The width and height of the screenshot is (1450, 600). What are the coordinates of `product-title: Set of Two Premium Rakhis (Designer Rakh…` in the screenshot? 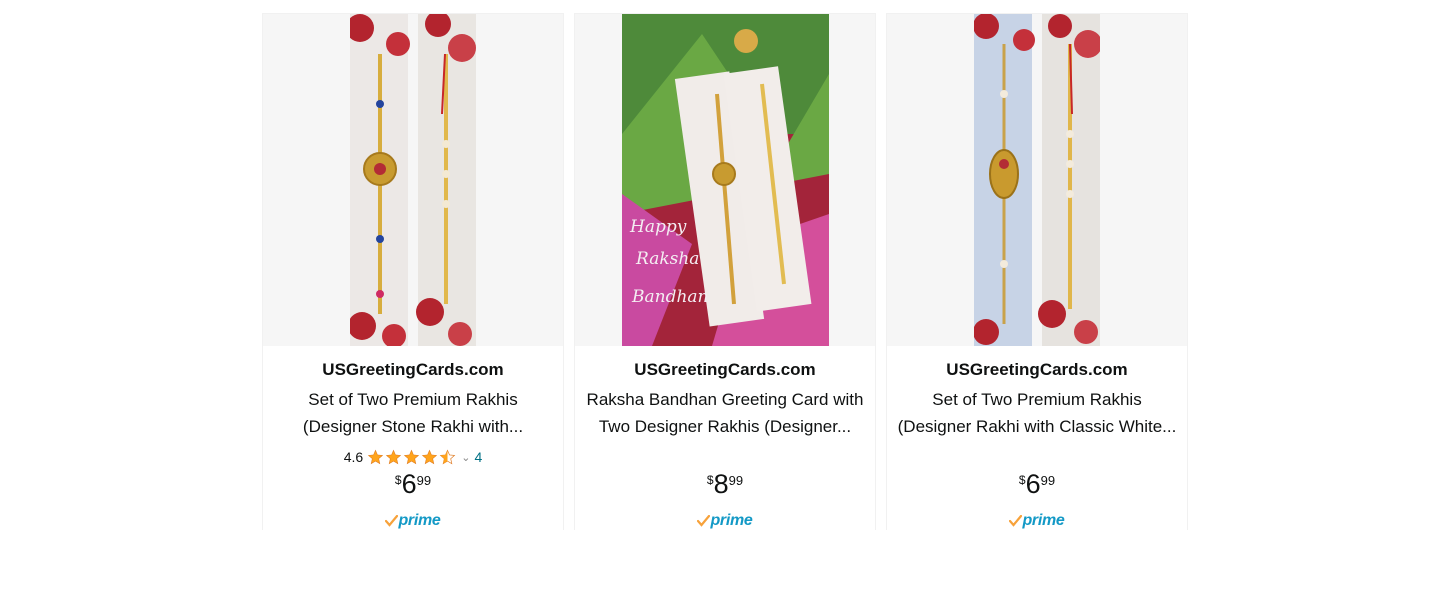 It's located at (1037, 413).